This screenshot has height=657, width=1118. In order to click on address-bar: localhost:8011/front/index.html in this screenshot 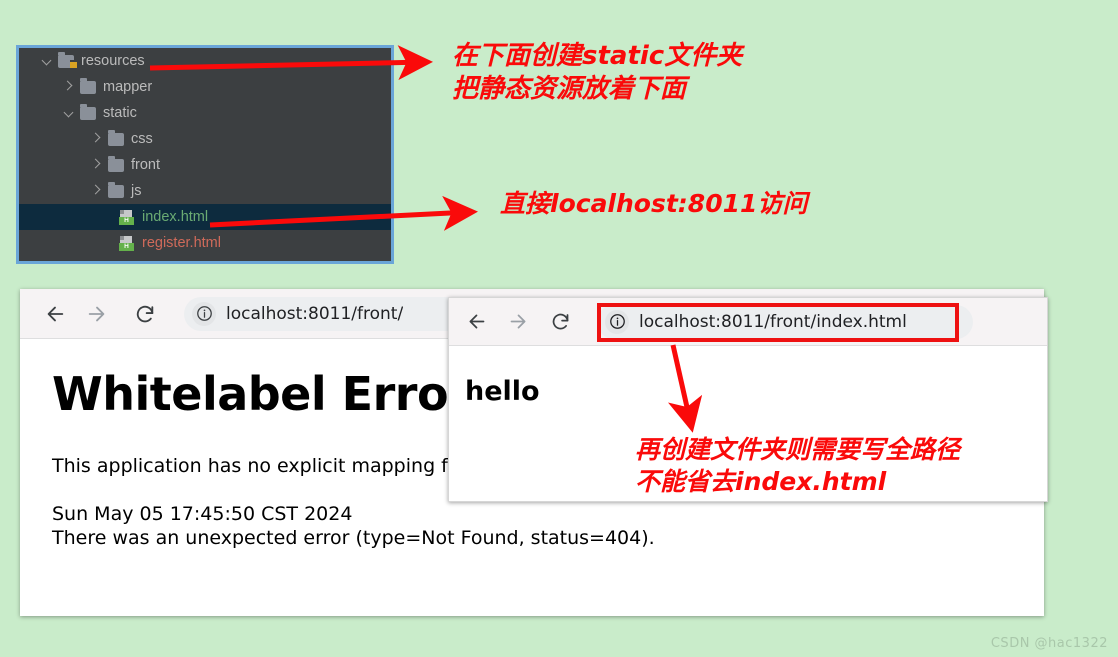, I will do `click(785, 321)`.